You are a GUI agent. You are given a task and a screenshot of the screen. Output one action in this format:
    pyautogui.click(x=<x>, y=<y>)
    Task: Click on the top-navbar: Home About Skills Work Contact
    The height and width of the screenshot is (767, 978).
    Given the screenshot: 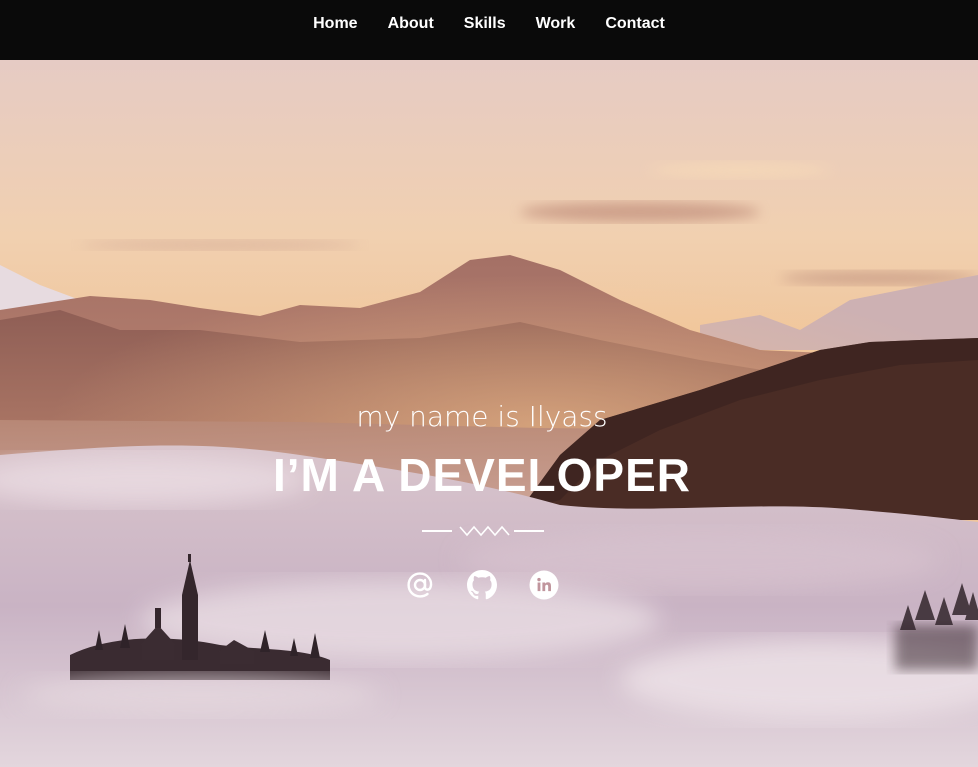 What is the action you would take?
    pyautogui.click(x=489, y=30)
    